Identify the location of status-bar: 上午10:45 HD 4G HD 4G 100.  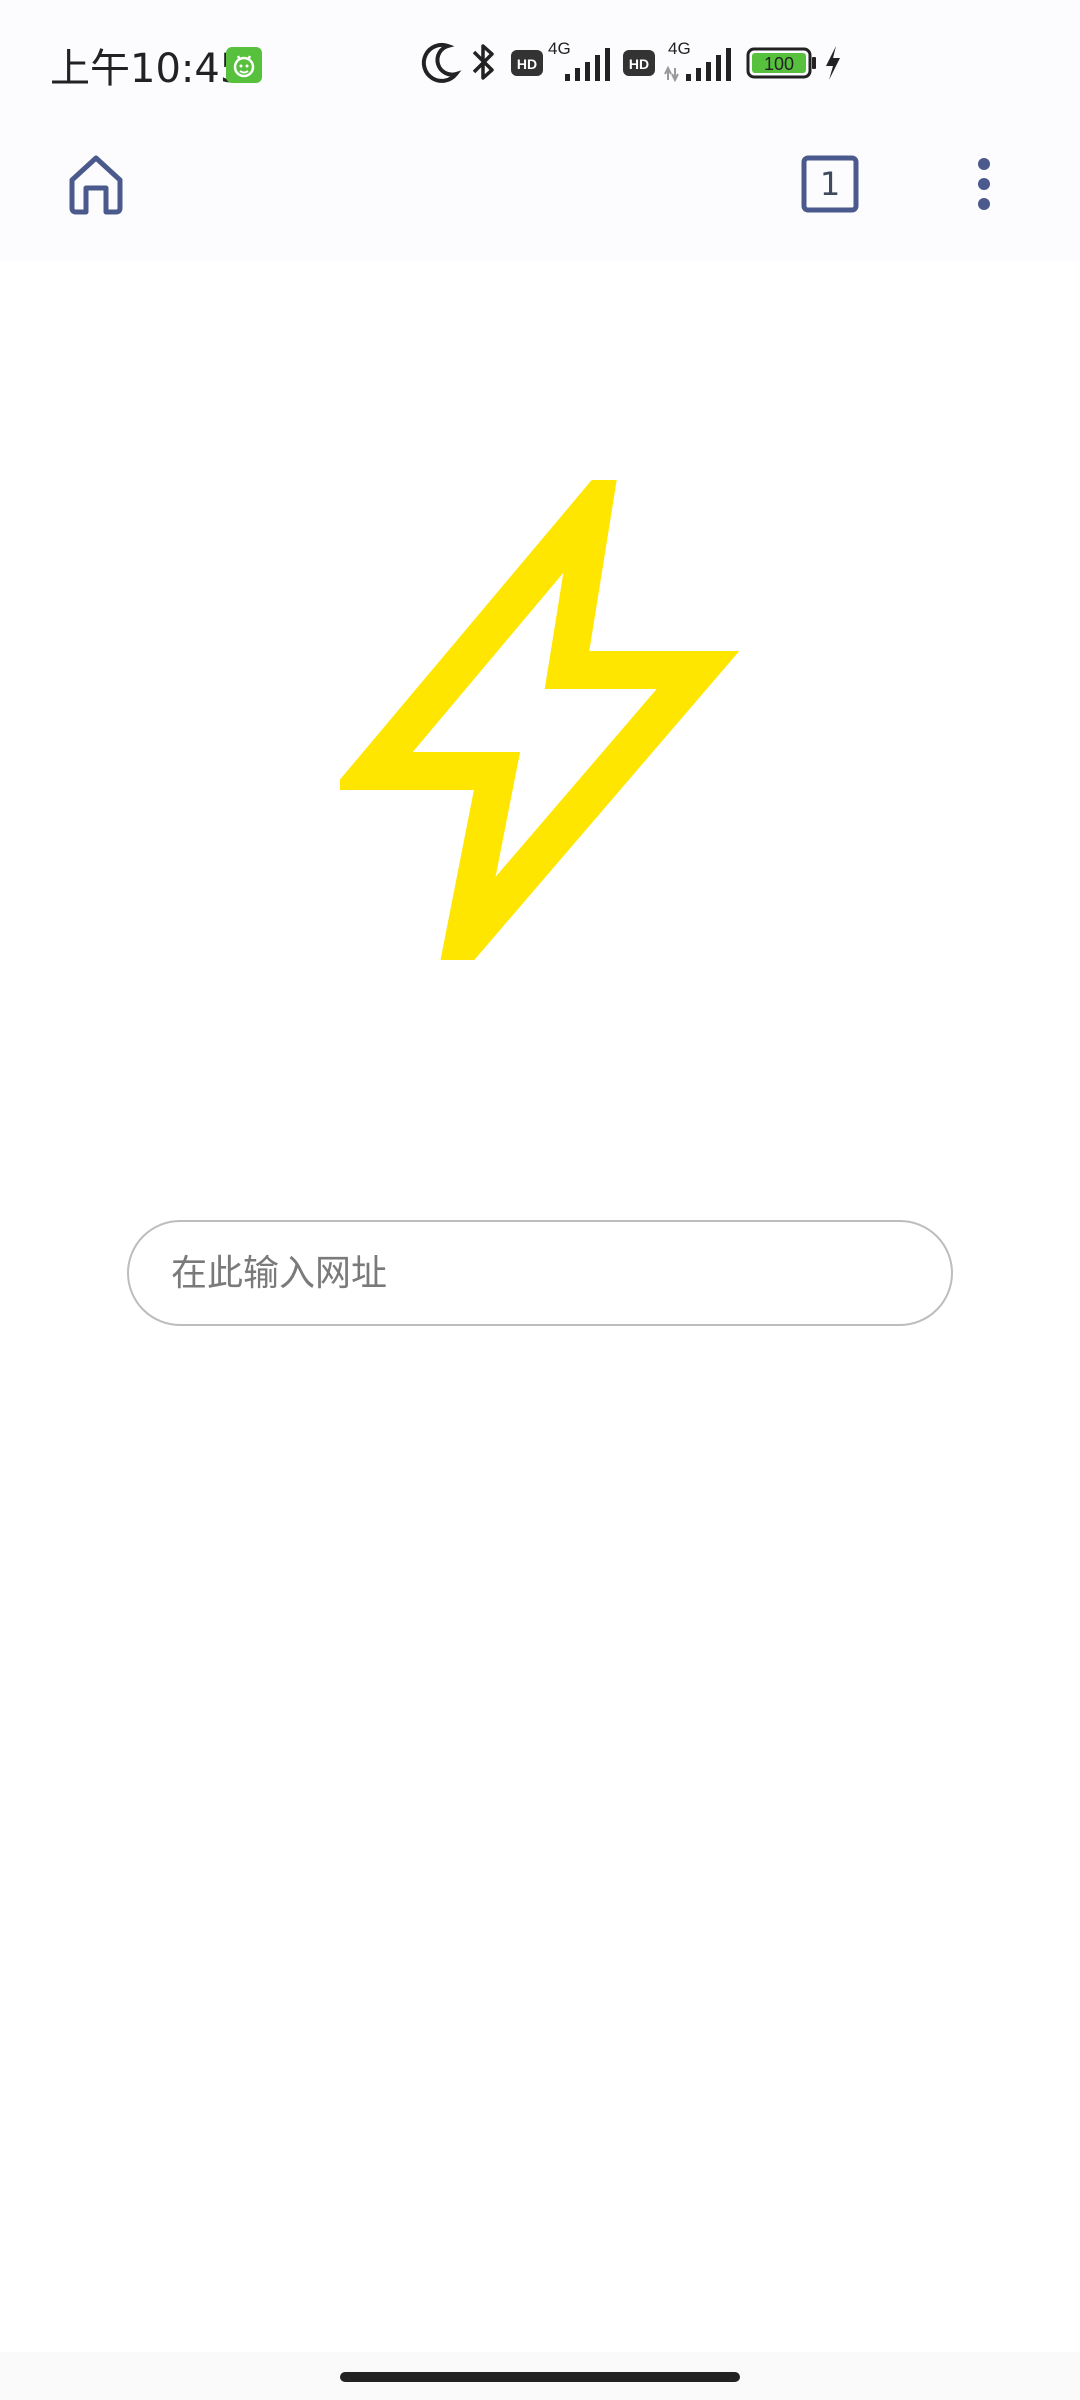
(540, 55).